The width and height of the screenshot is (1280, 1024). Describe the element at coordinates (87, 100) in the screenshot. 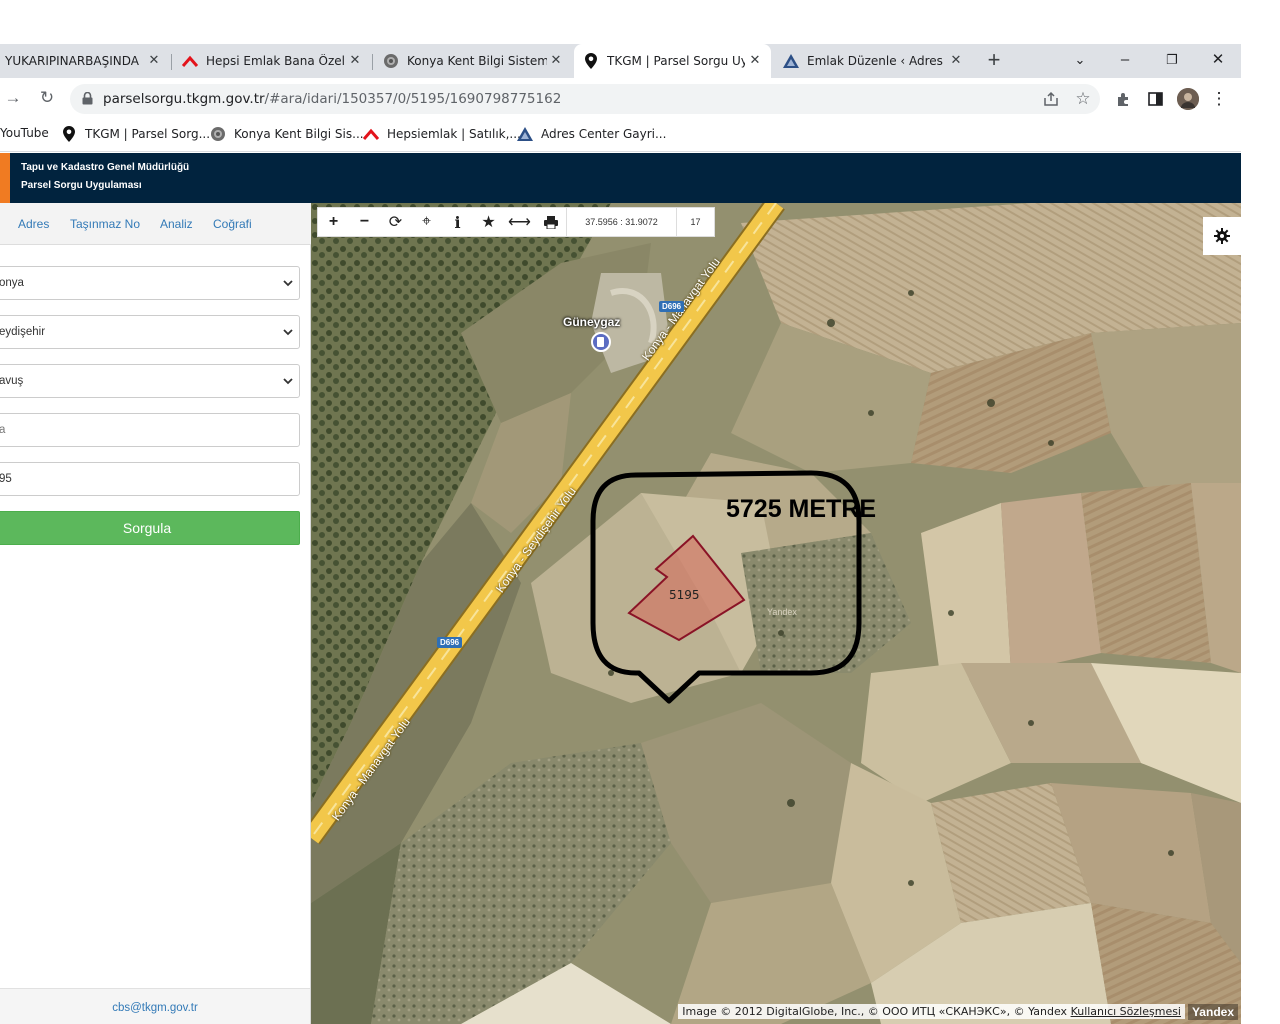

I see `lock-icon` at that location.